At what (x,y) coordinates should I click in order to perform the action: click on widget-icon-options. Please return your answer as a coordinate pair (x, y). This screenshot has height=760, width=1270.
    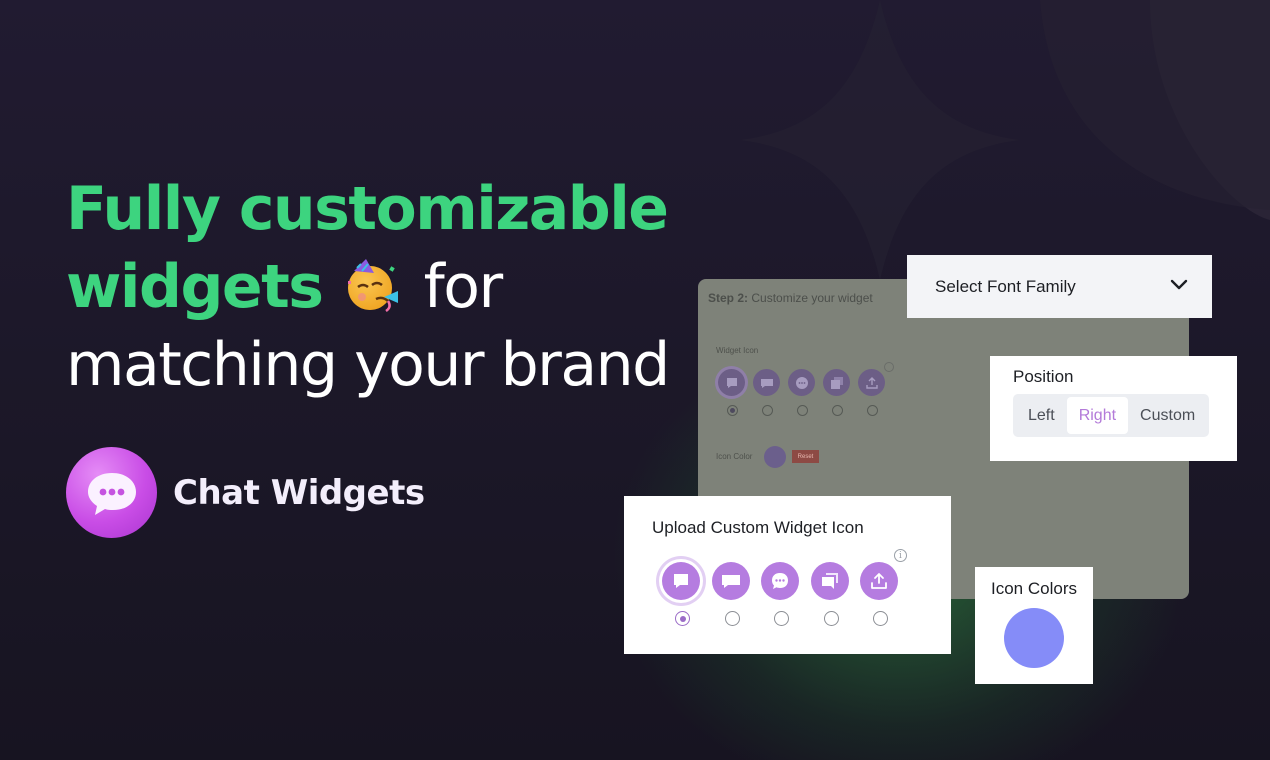
    Looking at the image, I should click on (786, 581).